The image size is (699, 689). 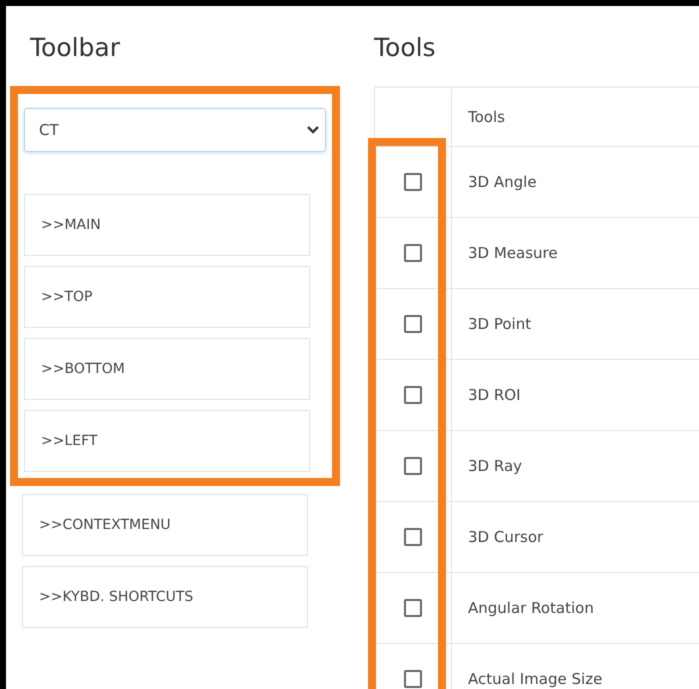 What do you see at coordinates (499, 324) in the screenshot?
I see `table-cell-text: 3D Point` at bounding box center [499, 324].